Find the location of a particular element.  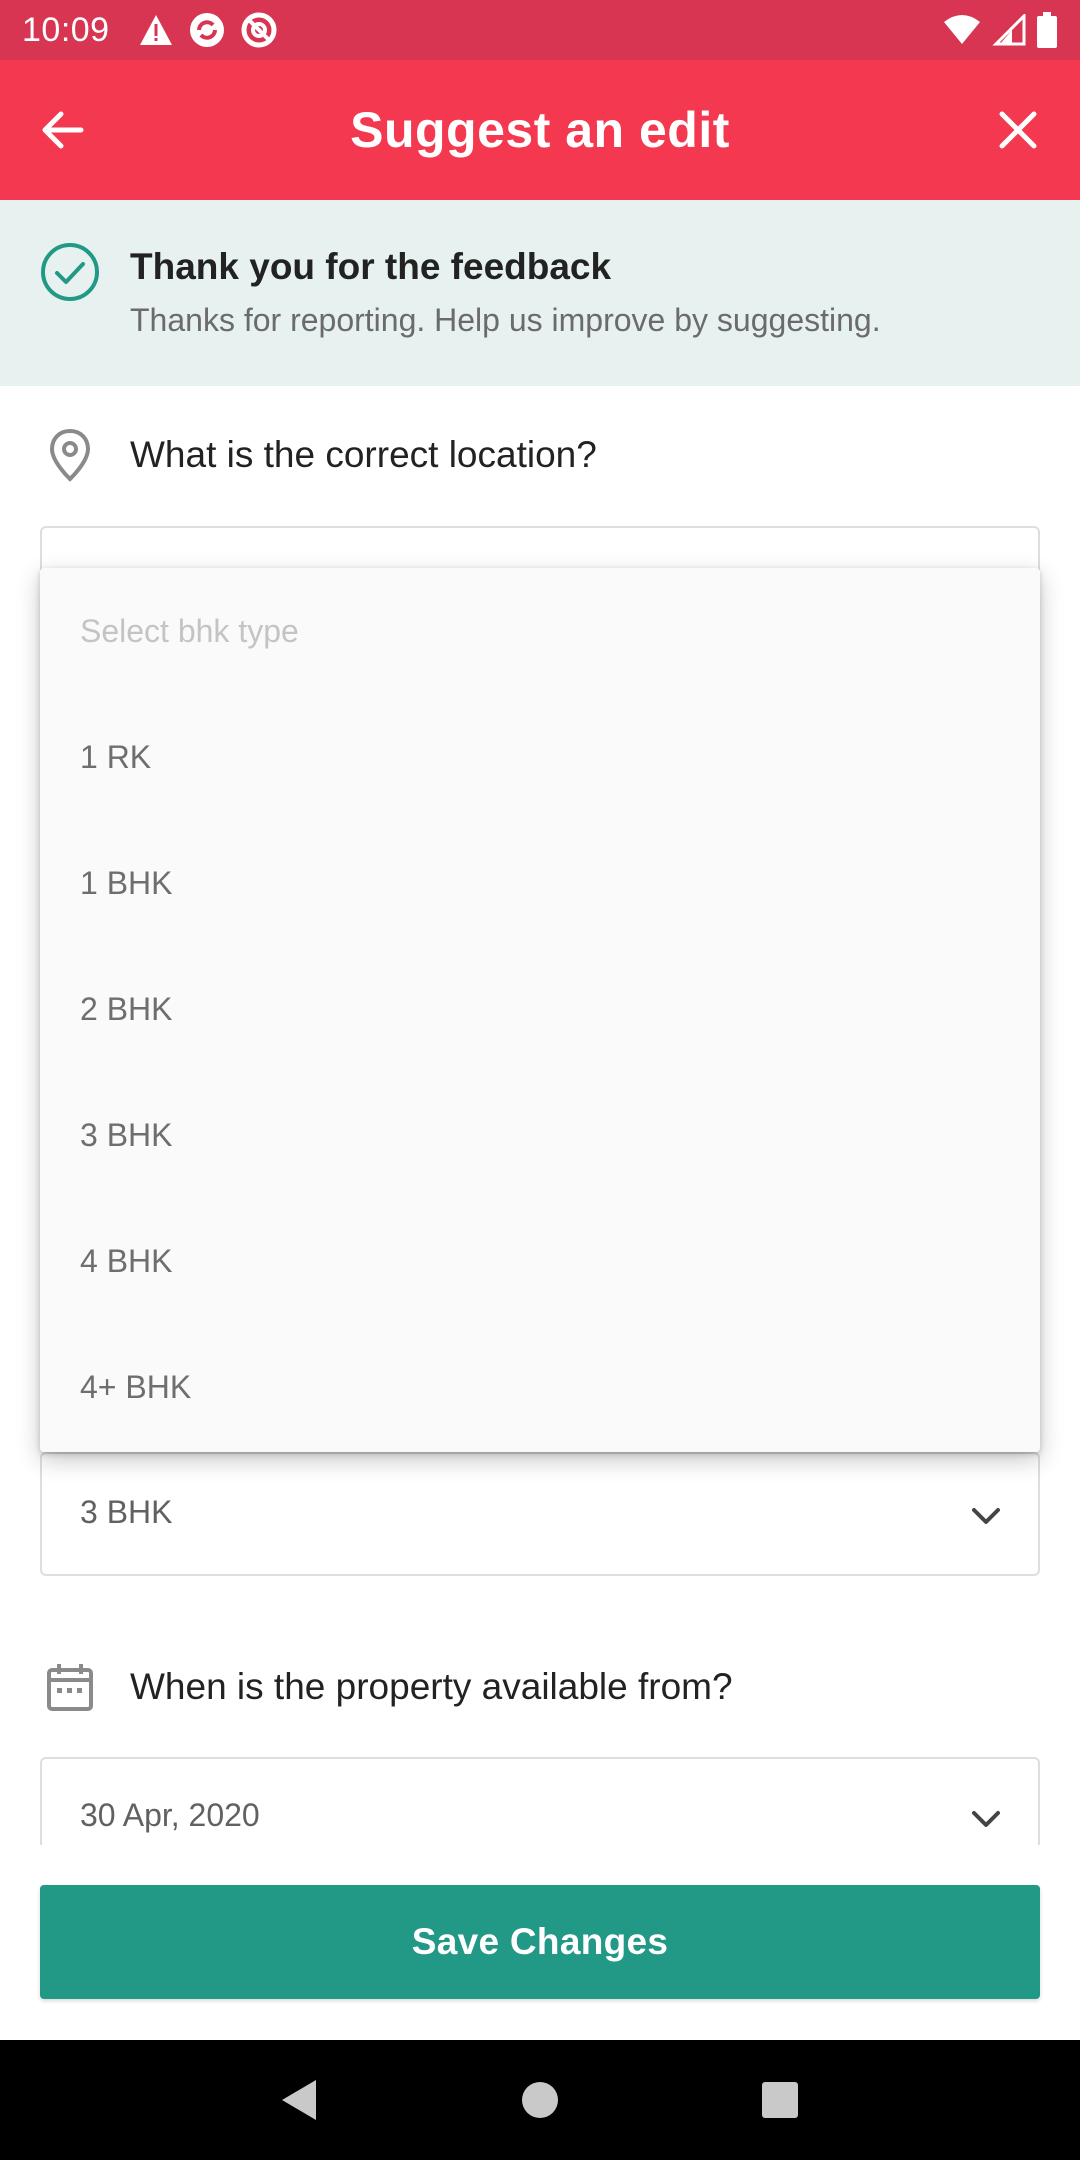

battery-icon is located at coordinates (1047, 30).